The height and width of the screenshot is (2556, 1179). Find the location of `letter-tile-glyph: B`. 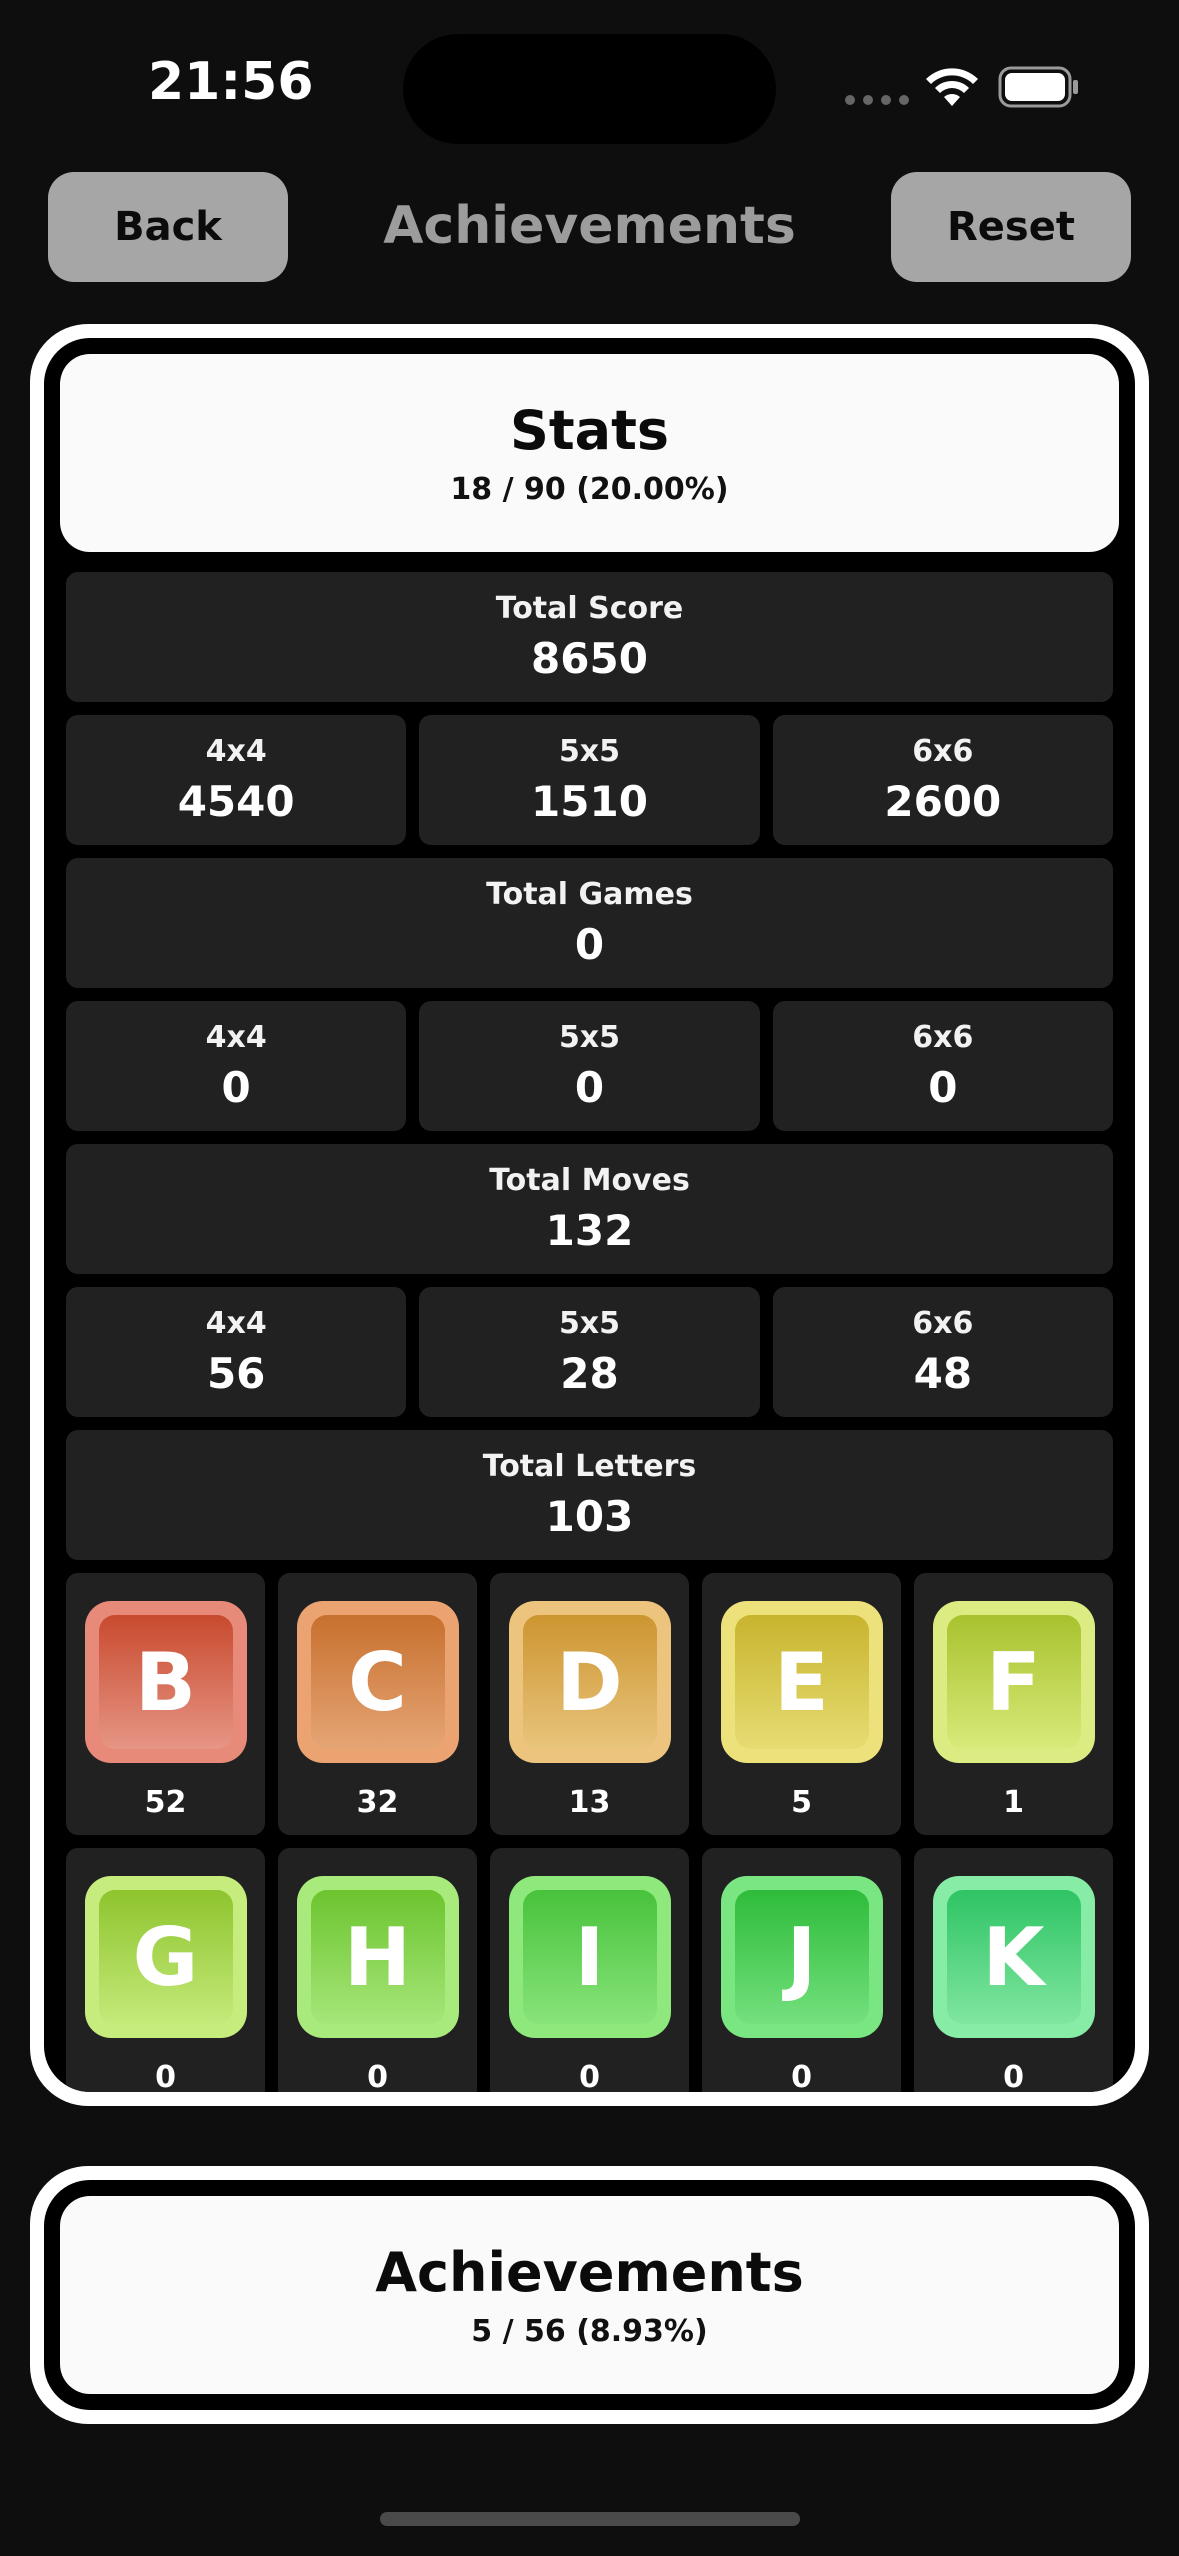

letter-tile-glyph: B is located at coordinates (165, 1682).